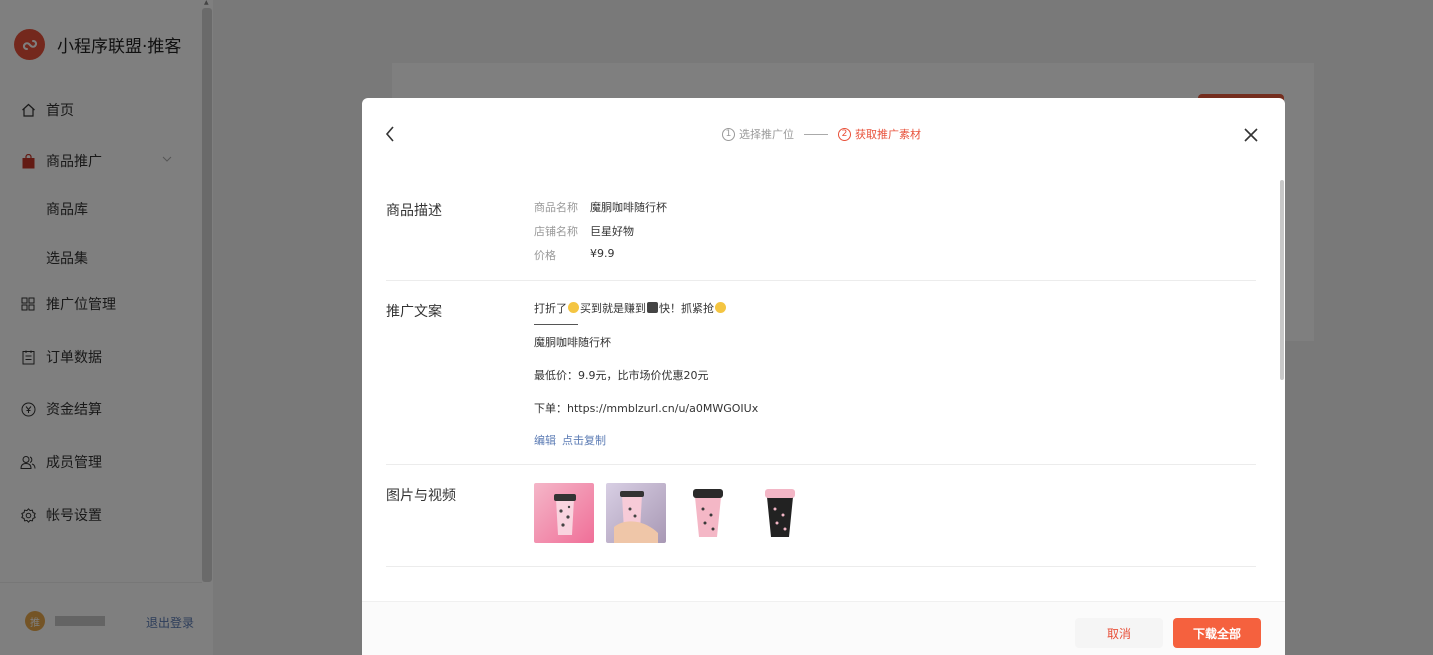 The height and width of the screenshot is (655, 1433). Describe the element at coordinates (414, 211) in the screenshot. I see `product-description-label: 商品描述` at that location.